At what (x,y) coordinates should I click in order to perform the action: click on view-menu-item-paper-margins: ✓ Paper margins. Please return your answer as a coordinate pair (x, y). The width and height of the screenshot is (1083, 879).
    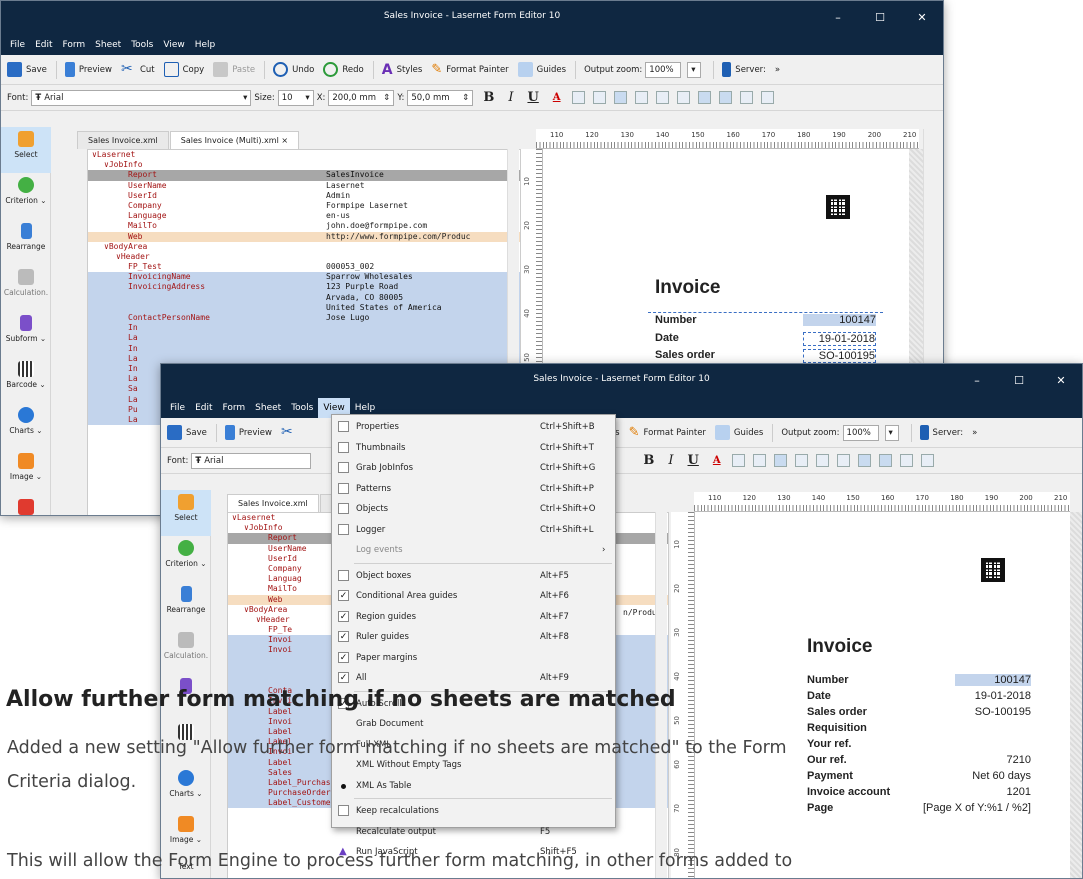
    Looking at the image, I should click on (473, 658).